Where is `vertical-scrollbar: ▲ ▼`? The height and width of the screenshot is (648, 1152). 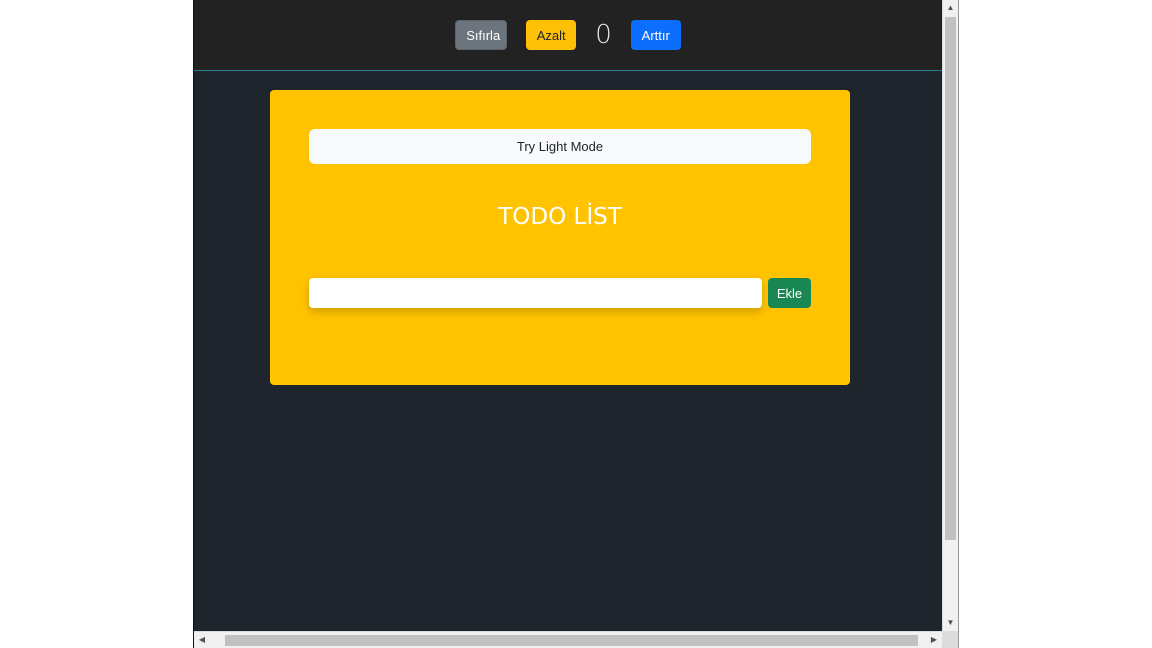
vertical-scrollbar: ▲ ▼ is located at coordinates (950, 315).